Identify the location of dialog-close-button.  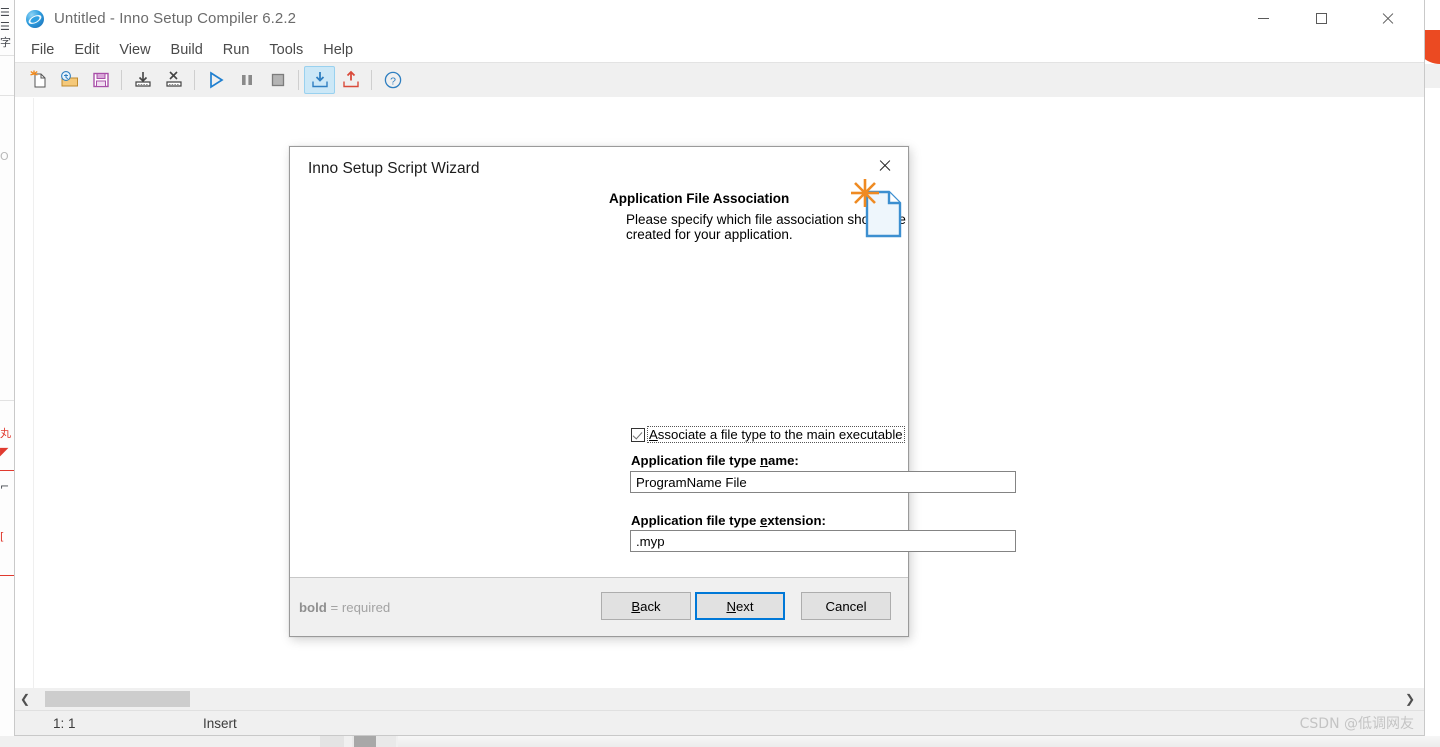
(884, 165).